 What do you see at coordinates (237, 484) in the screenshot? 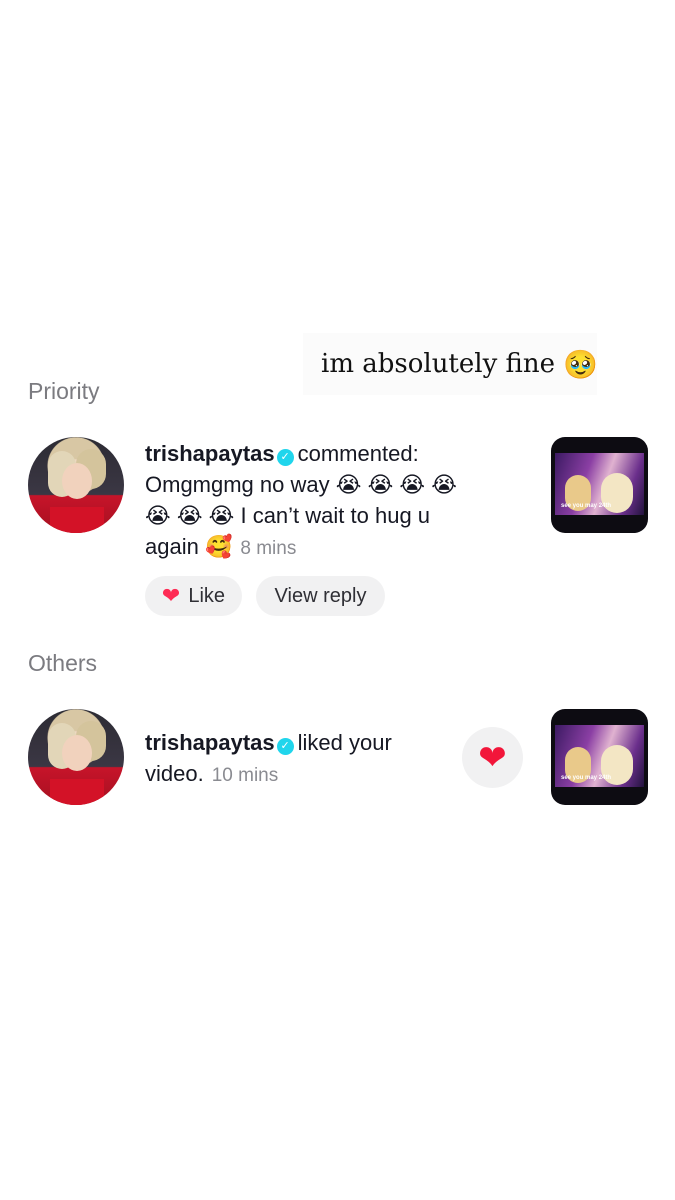
I see `comment-text-line1: Omgmgmg no way` at bounding box center [237, 484].